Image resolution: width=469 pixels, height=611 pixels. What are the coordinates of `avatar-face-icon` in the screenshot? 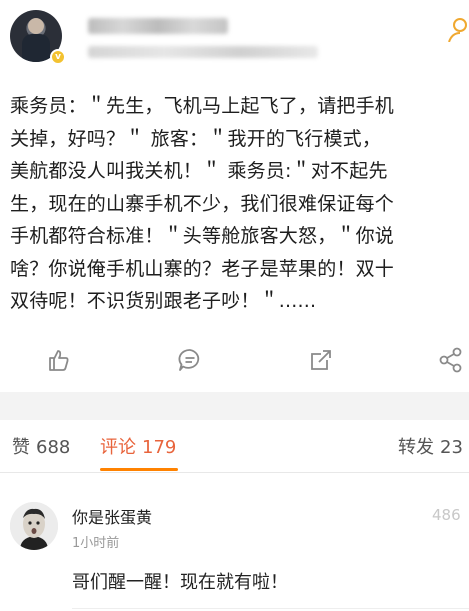 It's located at (34, 526).